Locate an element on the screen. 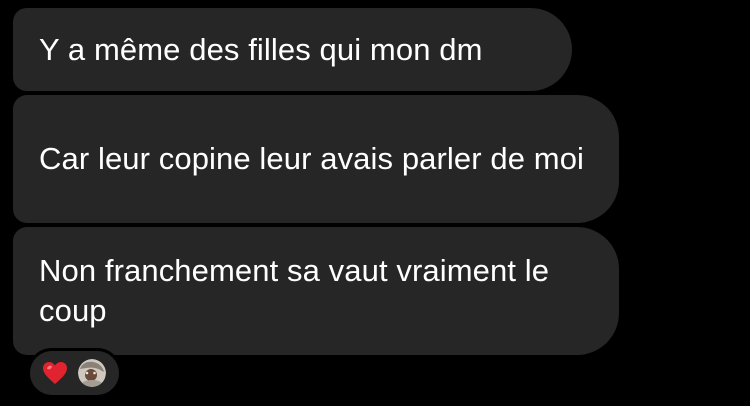 Image resolution: width=750 pixels, height=406 pixels. reactor-avatar is located at coordinates (92, 373).